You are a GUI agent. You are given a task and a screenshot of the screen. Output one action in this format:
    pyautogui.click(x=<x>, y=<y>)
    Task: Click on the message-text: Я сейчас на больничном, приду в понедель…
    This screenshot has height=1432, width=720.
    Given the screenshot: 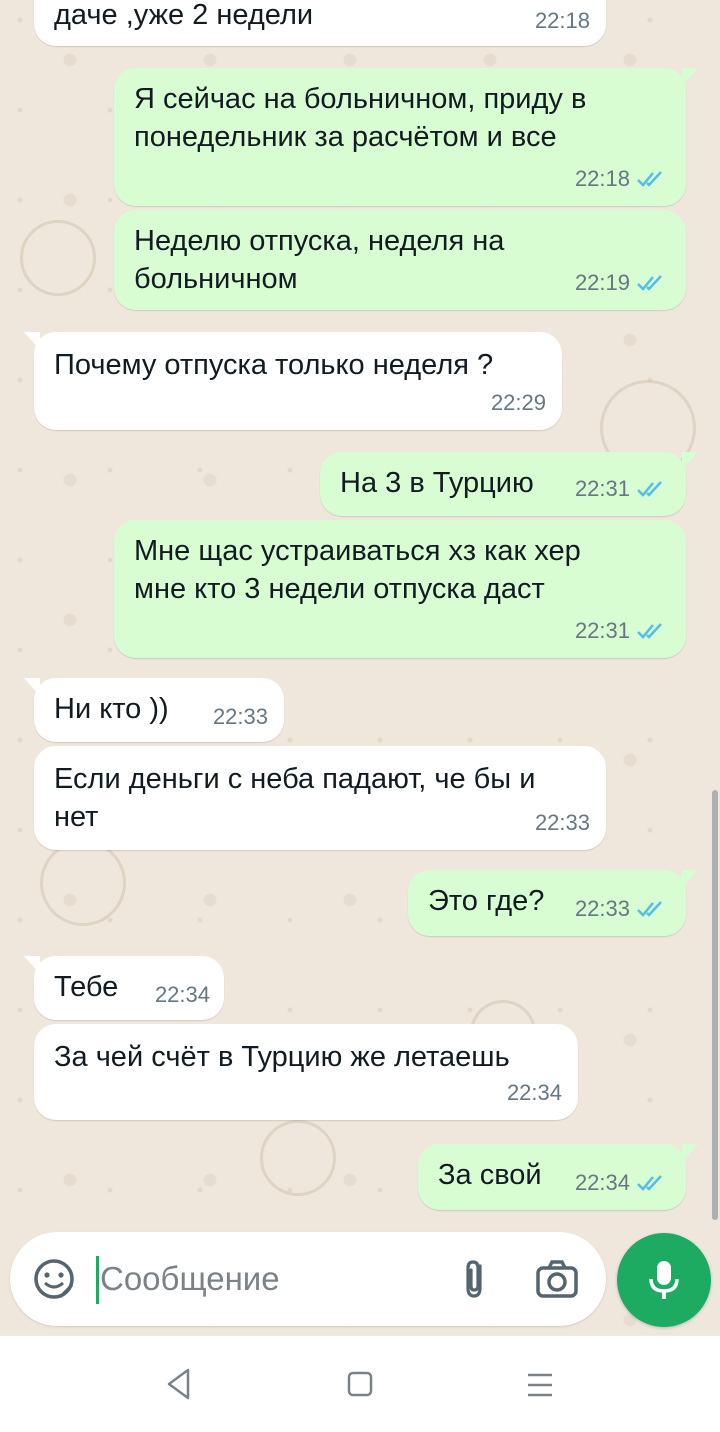 What is the action you would take?
    pyautogui.click(x=360, y=118)
    